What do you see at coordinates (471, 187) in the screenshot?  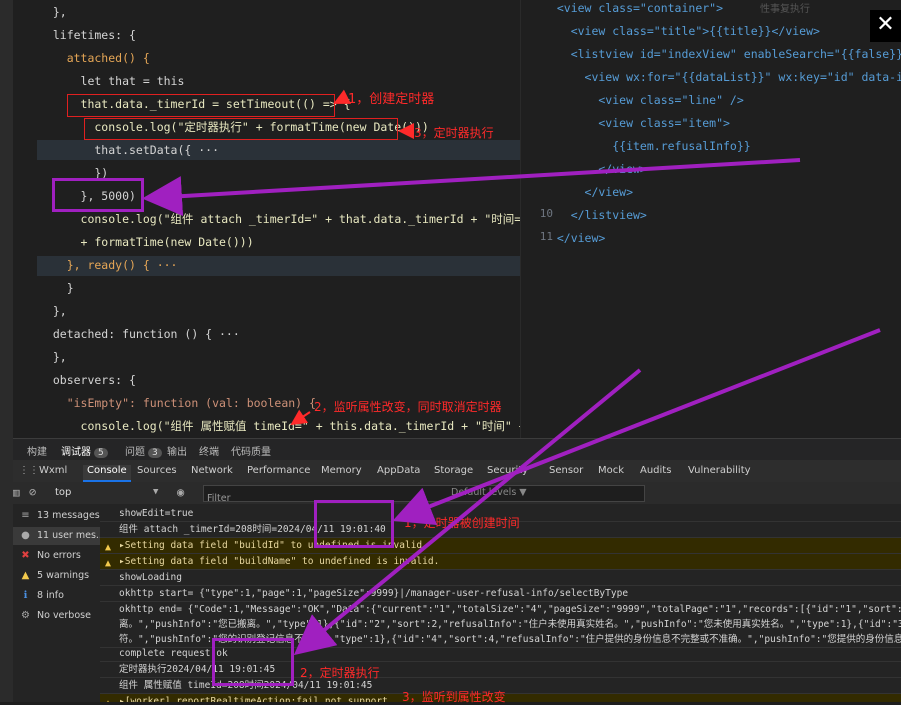 I see `arrow-purple` at bounding box center [471, 187].